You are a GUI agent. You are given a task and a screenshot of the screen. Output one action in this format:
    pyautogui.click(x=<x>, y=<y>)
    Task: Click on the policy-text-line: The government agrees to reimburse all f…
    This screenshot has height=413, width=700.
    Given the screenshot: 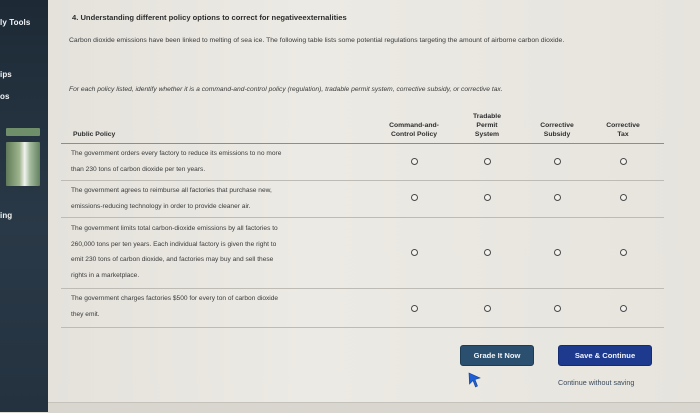 What is the action you would take?
    pyautogui.click(x=171, y=190)
    